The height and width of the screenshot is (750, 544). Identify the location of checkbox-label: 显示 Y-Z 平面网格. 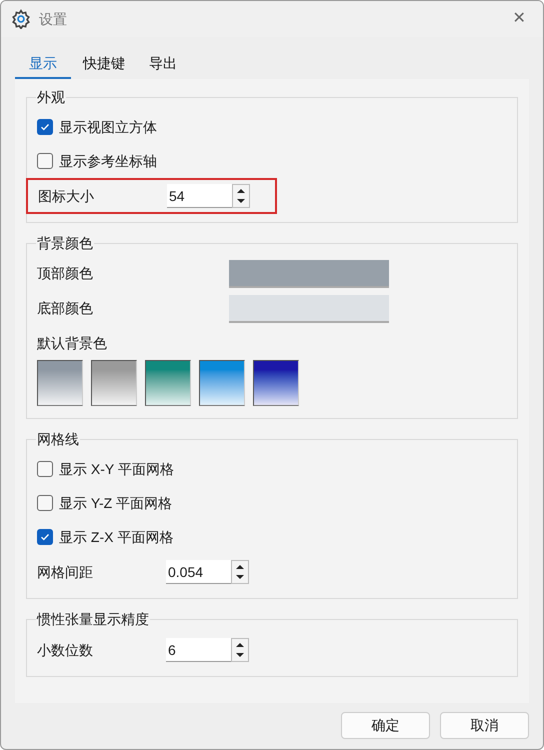
(115, 503).